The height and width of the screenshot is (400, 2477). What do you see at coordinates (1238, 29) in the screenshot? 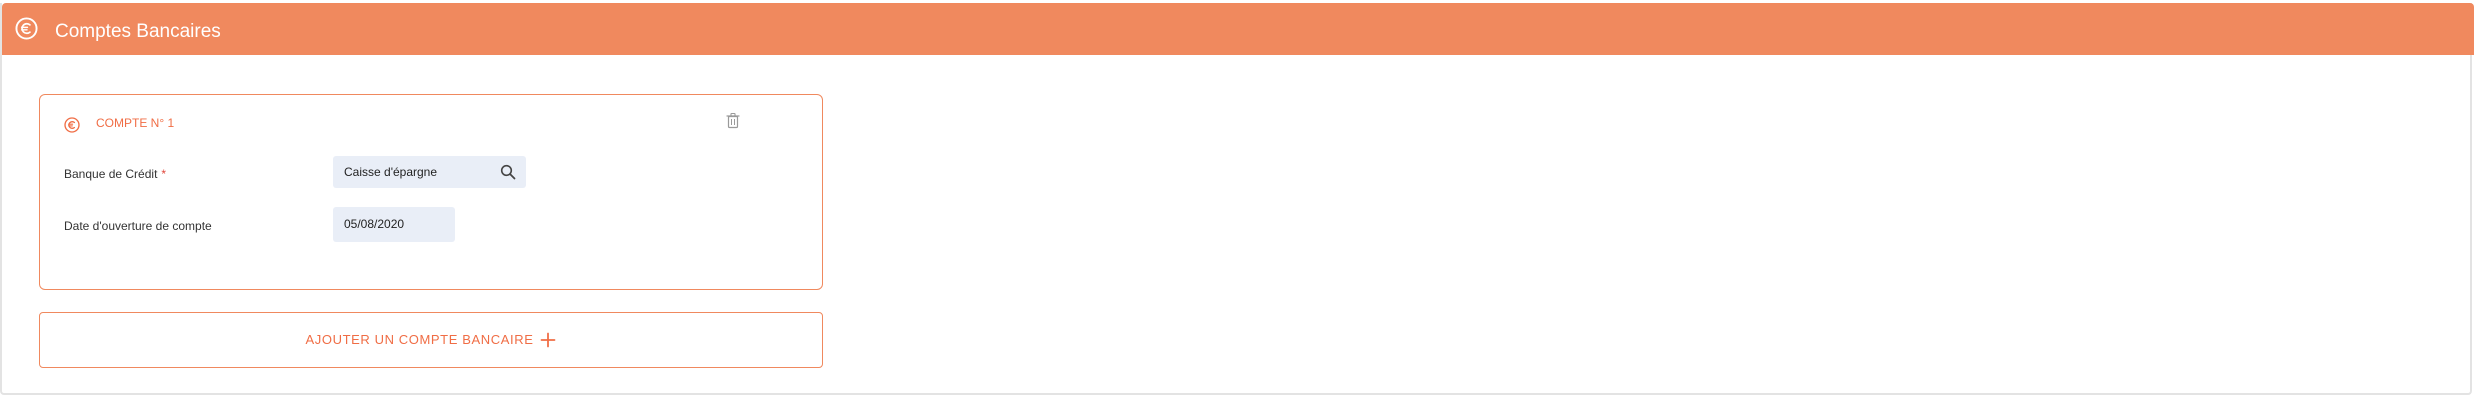
I see `panel-header: Comptes Bancaires` at bounding box center [1238, 29].